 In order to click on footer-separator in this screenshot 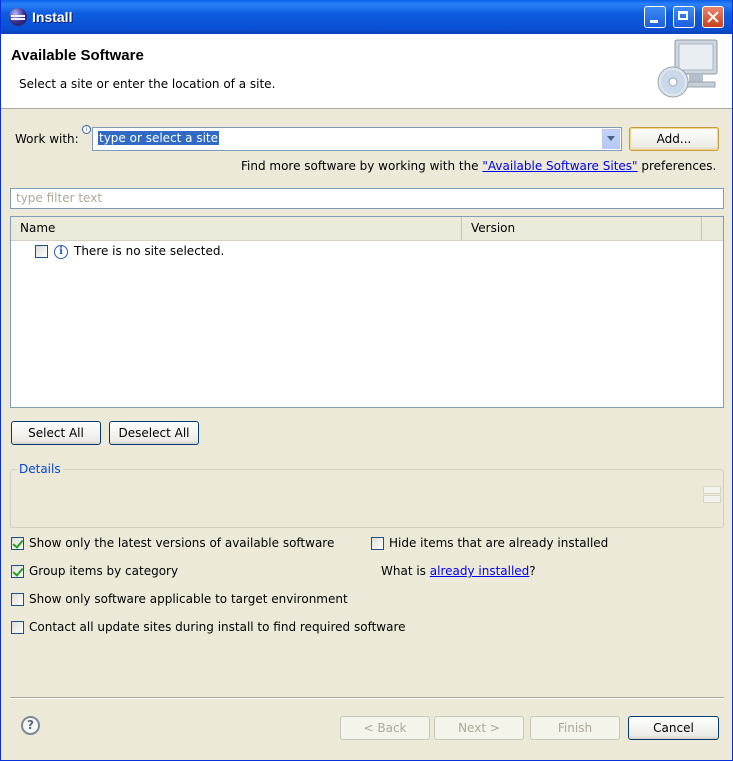, I will do `click(367, 698)`.